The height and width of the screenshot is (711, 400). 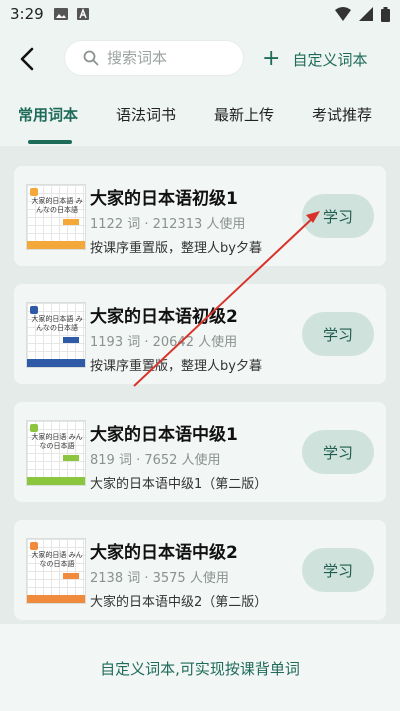 What do you see at coordinates (200, 14) in the screenshot?
I see `status-bar: 3:29` at bounding box center [200, 14].